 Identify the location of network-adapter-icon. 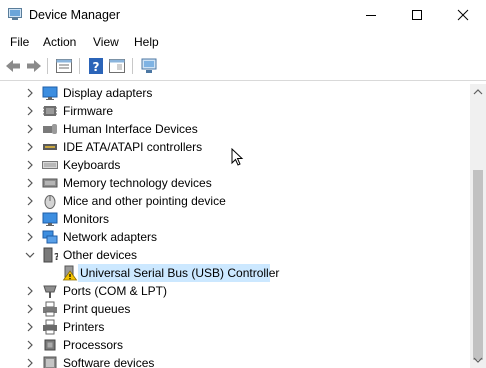
(50, 237).